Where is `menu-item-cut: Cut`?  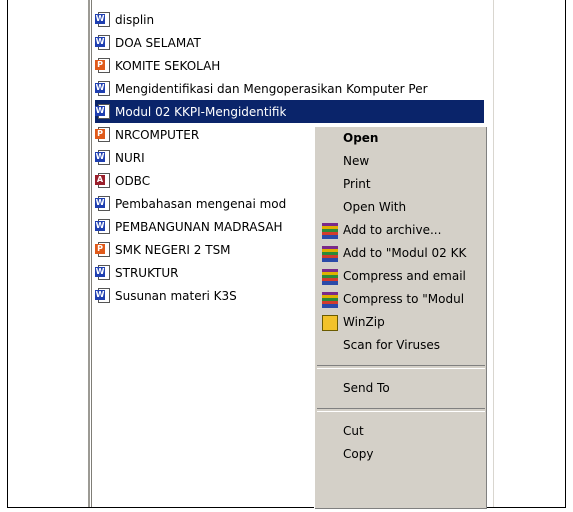
menu-item-cut: Cut is located at coordinates (401, 431).